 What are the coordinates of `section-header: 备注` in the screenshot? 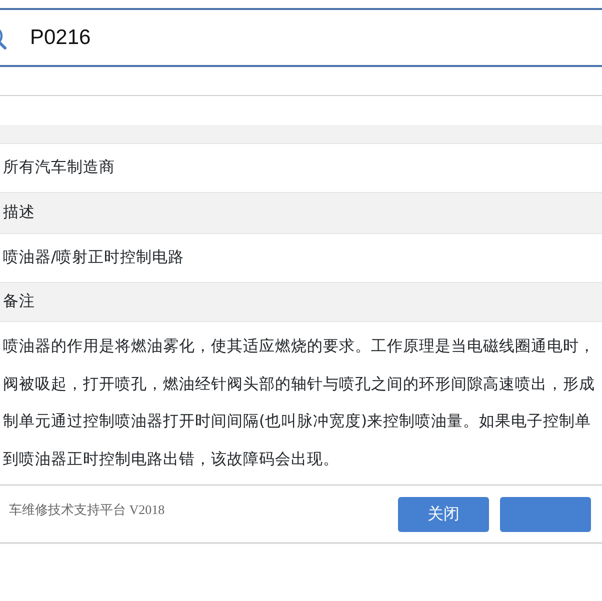 It's located at (301, 302).